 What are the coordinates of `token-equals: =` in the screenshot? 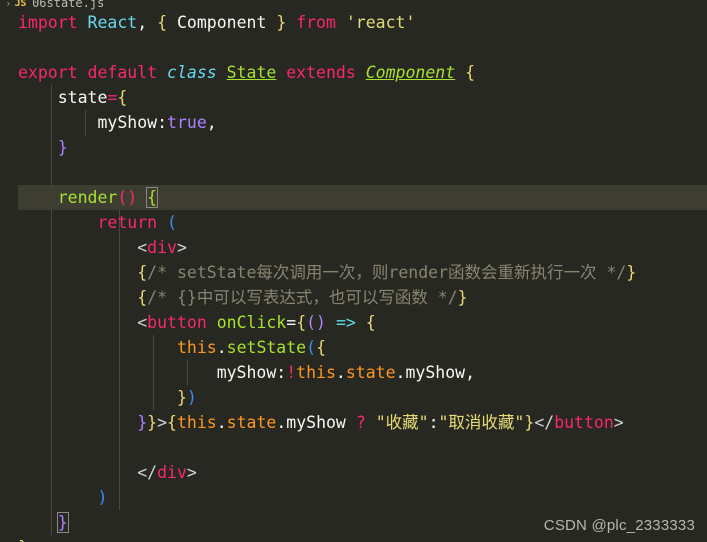 It's located at (291, 322).